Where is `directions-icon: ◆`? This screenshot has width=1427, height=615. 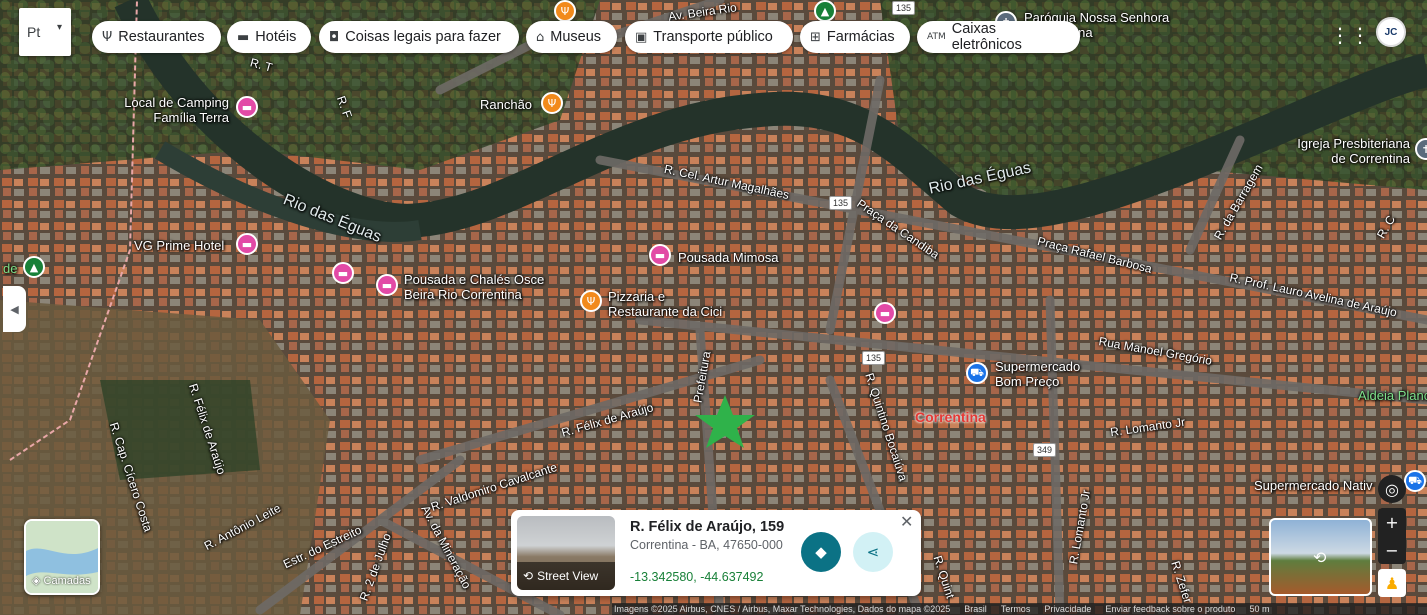 directions-icon: ◆ is located at coordinates (821, 552).